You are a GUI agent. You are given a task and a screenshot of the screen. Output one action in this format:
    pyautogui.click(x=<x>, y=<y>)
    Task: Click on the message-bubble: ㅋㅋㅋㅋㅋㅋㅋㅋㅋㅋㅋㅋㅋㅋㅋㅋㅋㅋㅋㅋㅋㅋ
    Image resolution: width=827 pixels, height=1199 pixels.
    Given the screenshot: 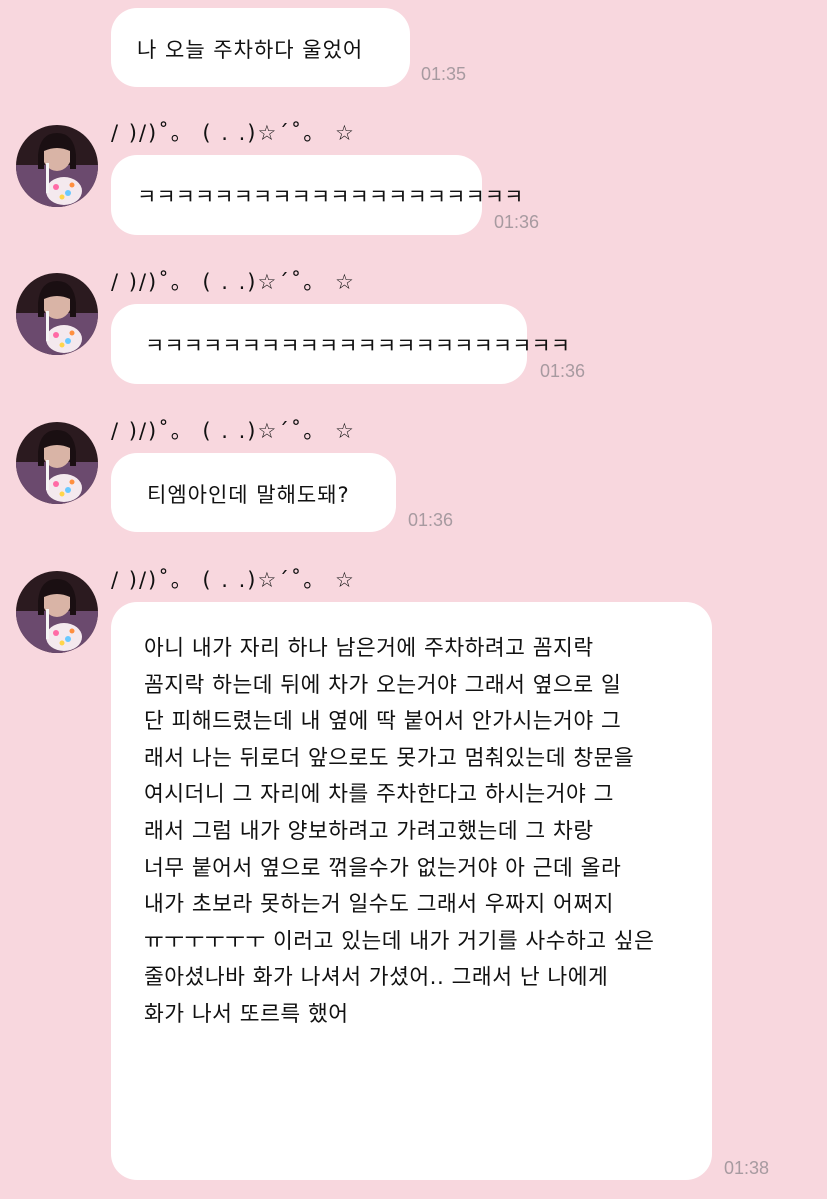 What is the action you would take?
    pyautogui.click(x=340, y=344)
    